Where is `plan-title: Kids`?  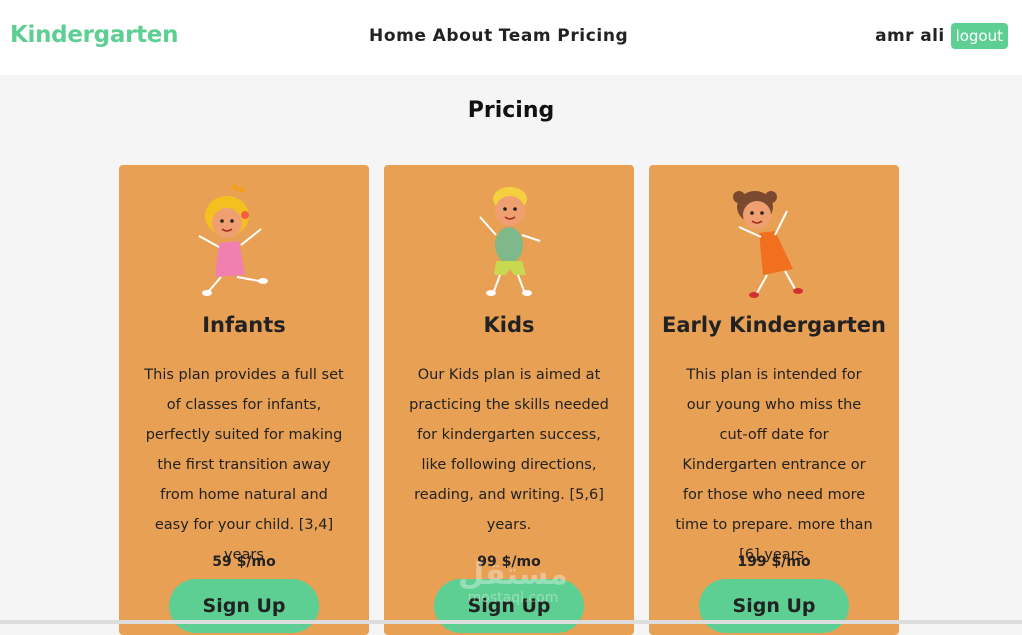
plan-title: Kids is located at coordinates (509, 325).